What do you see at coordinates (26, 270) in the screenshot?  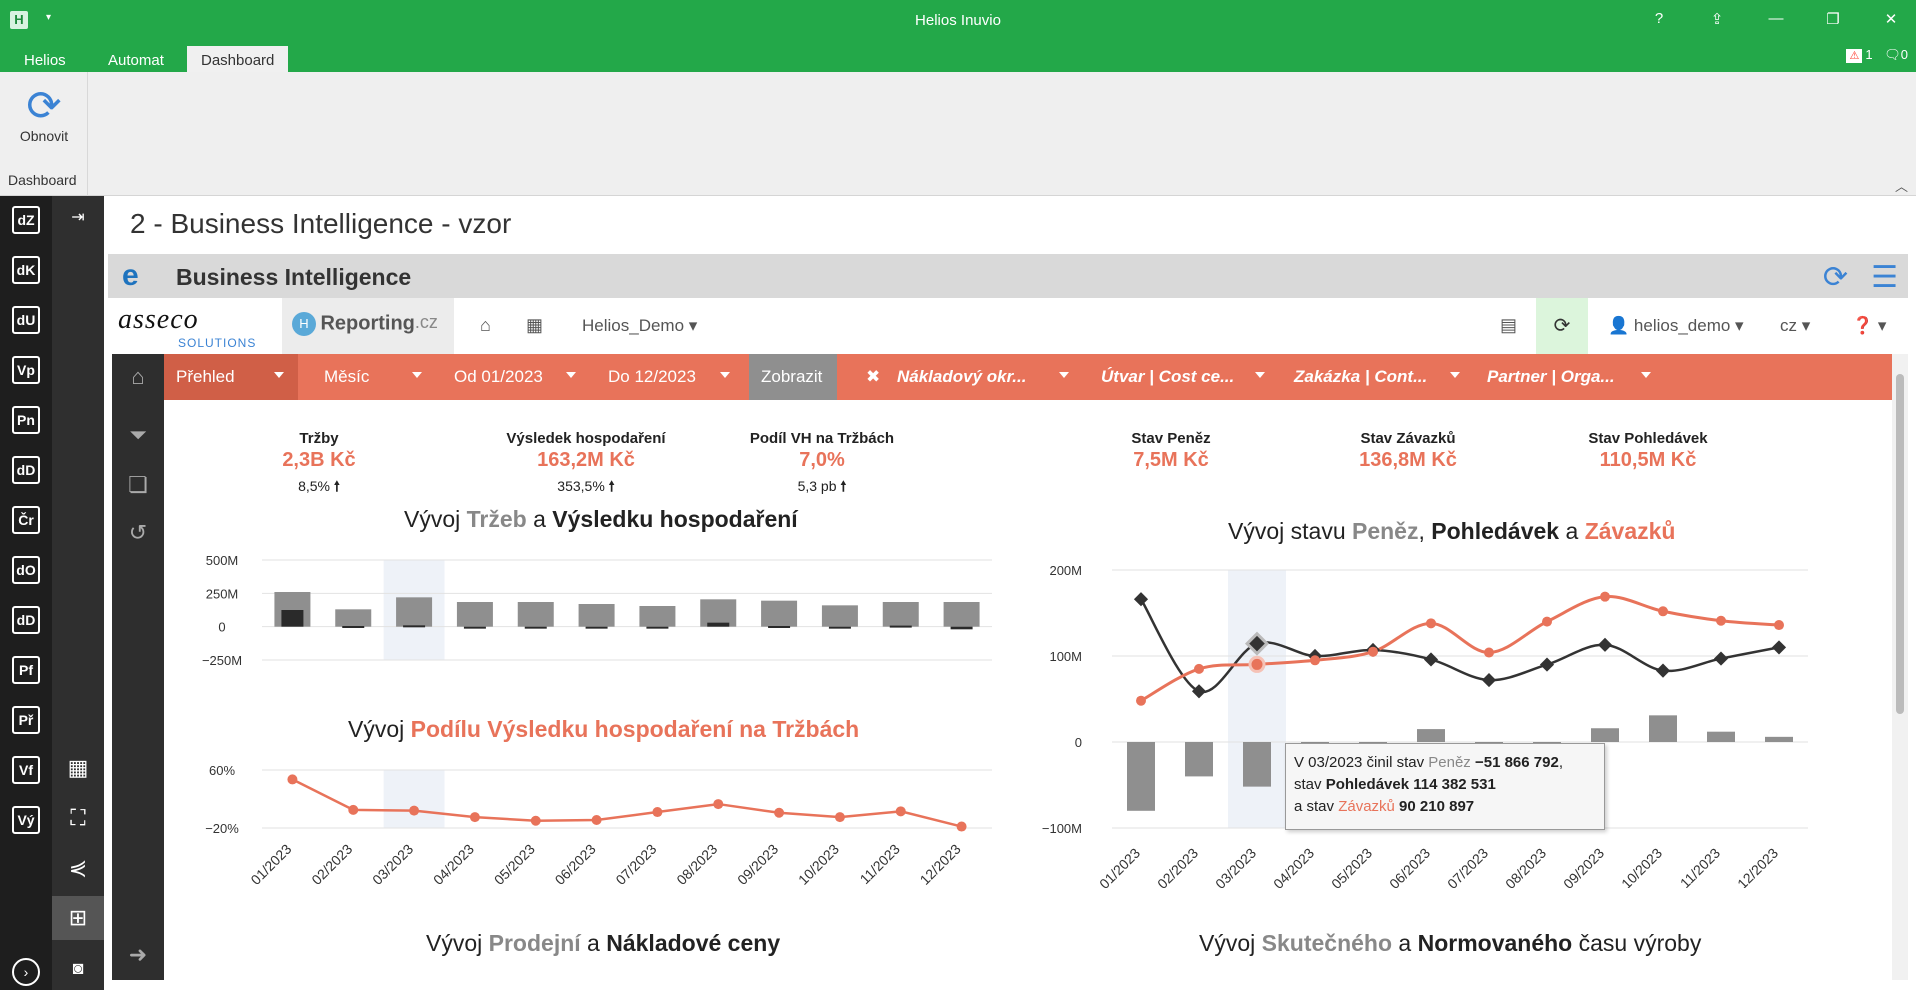 I see `leftbar-item-dk: dK` at bounding box center [26, 270].